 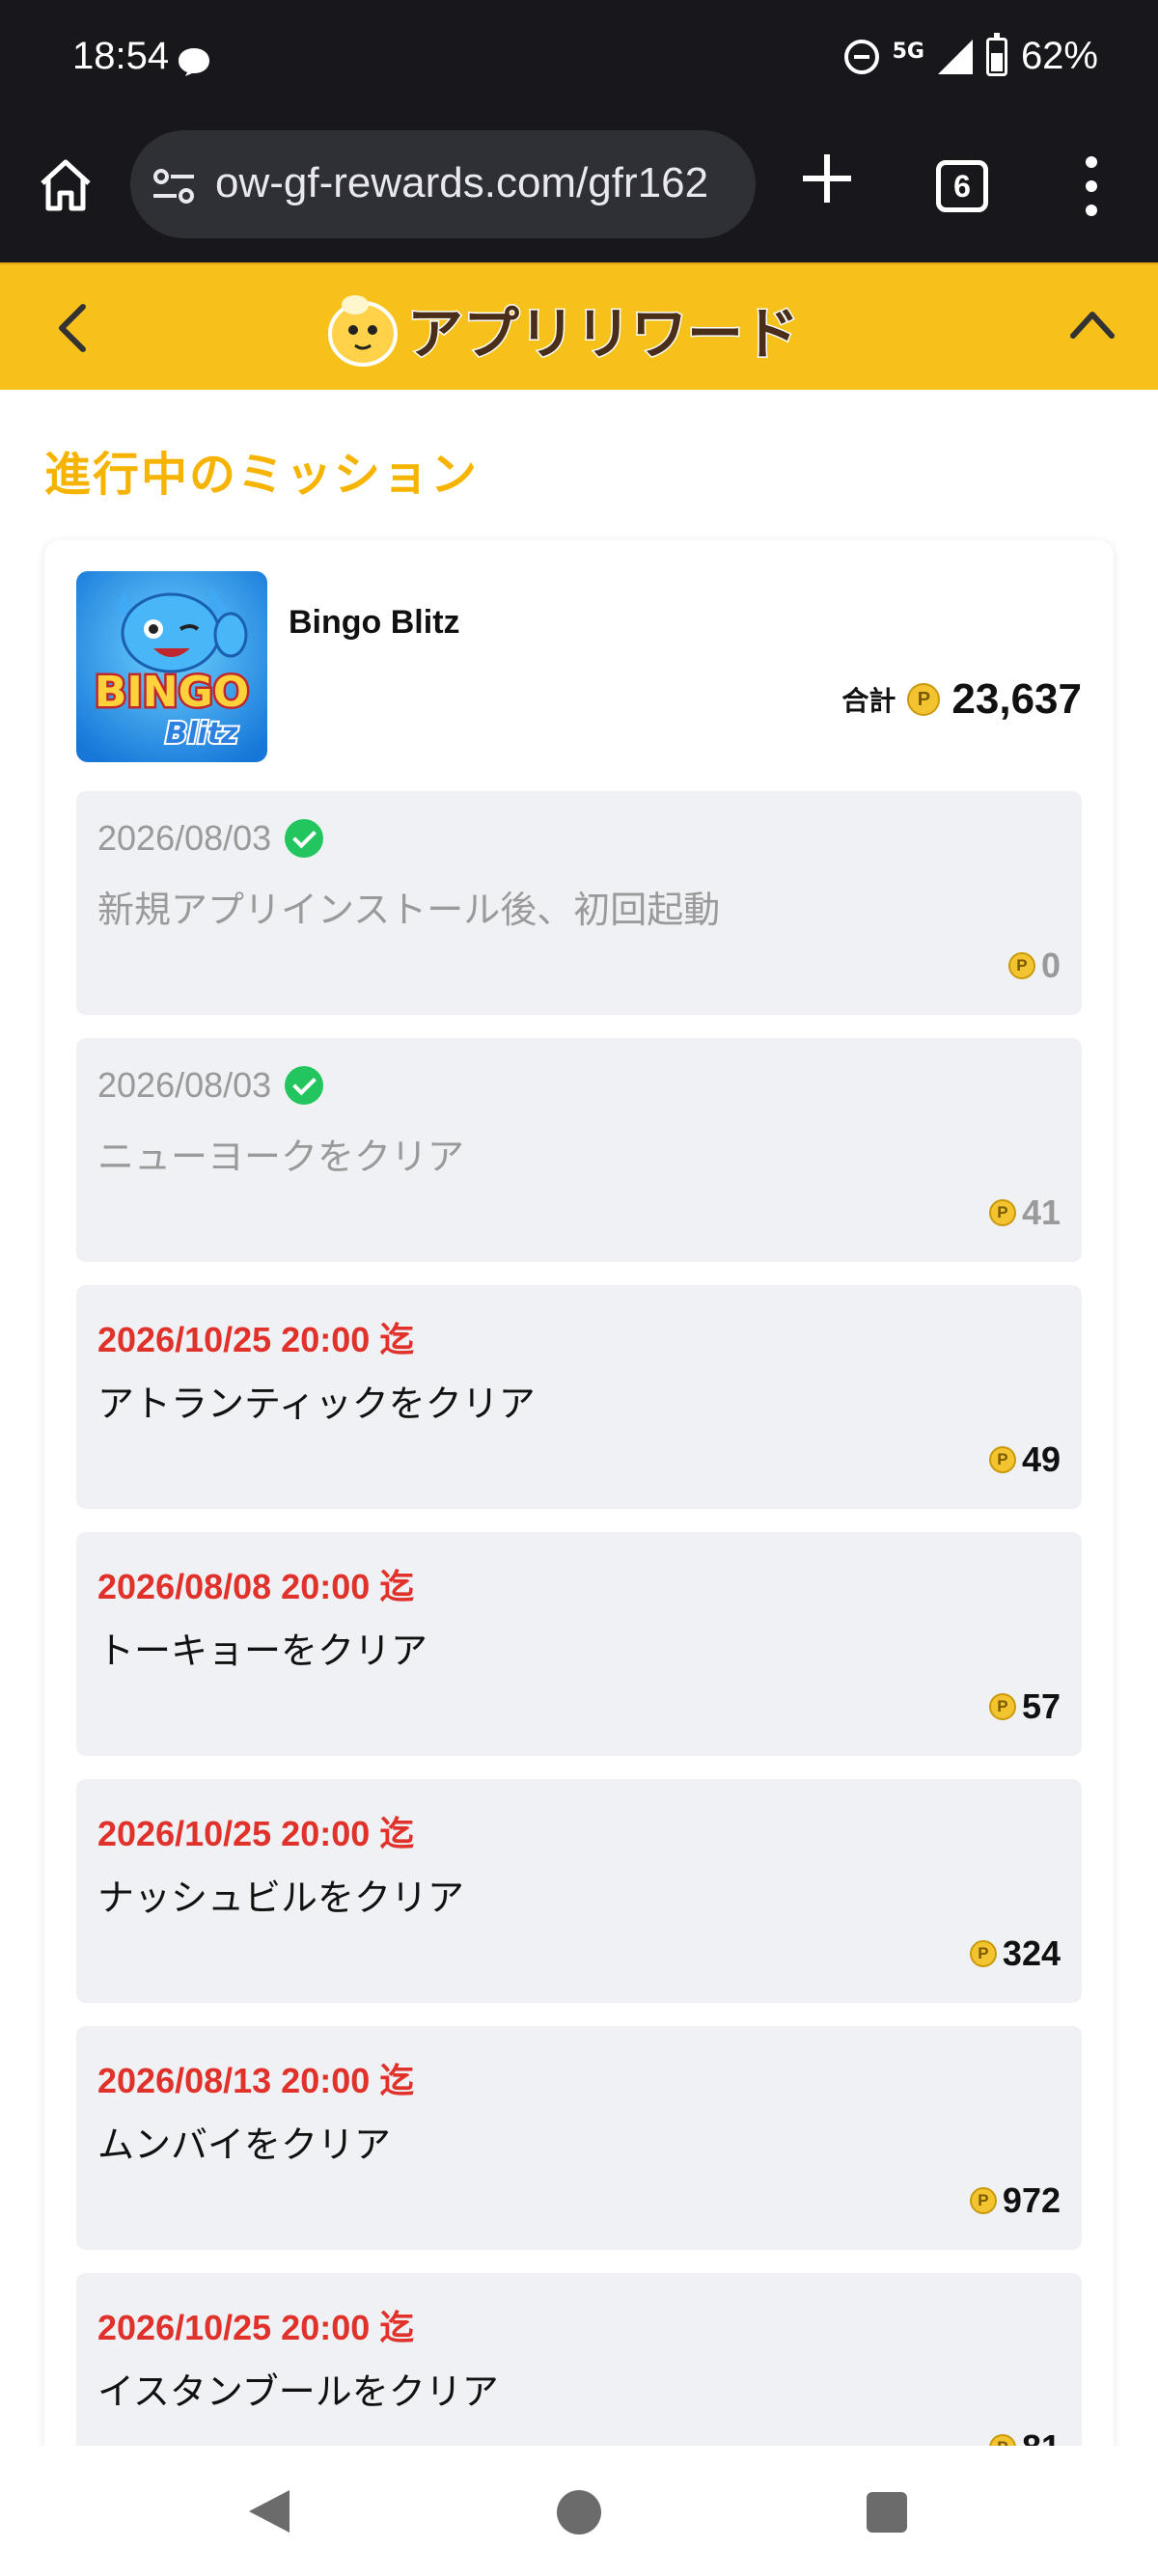 I want to click on nav-home-icon, so click(x=579, y=2512).